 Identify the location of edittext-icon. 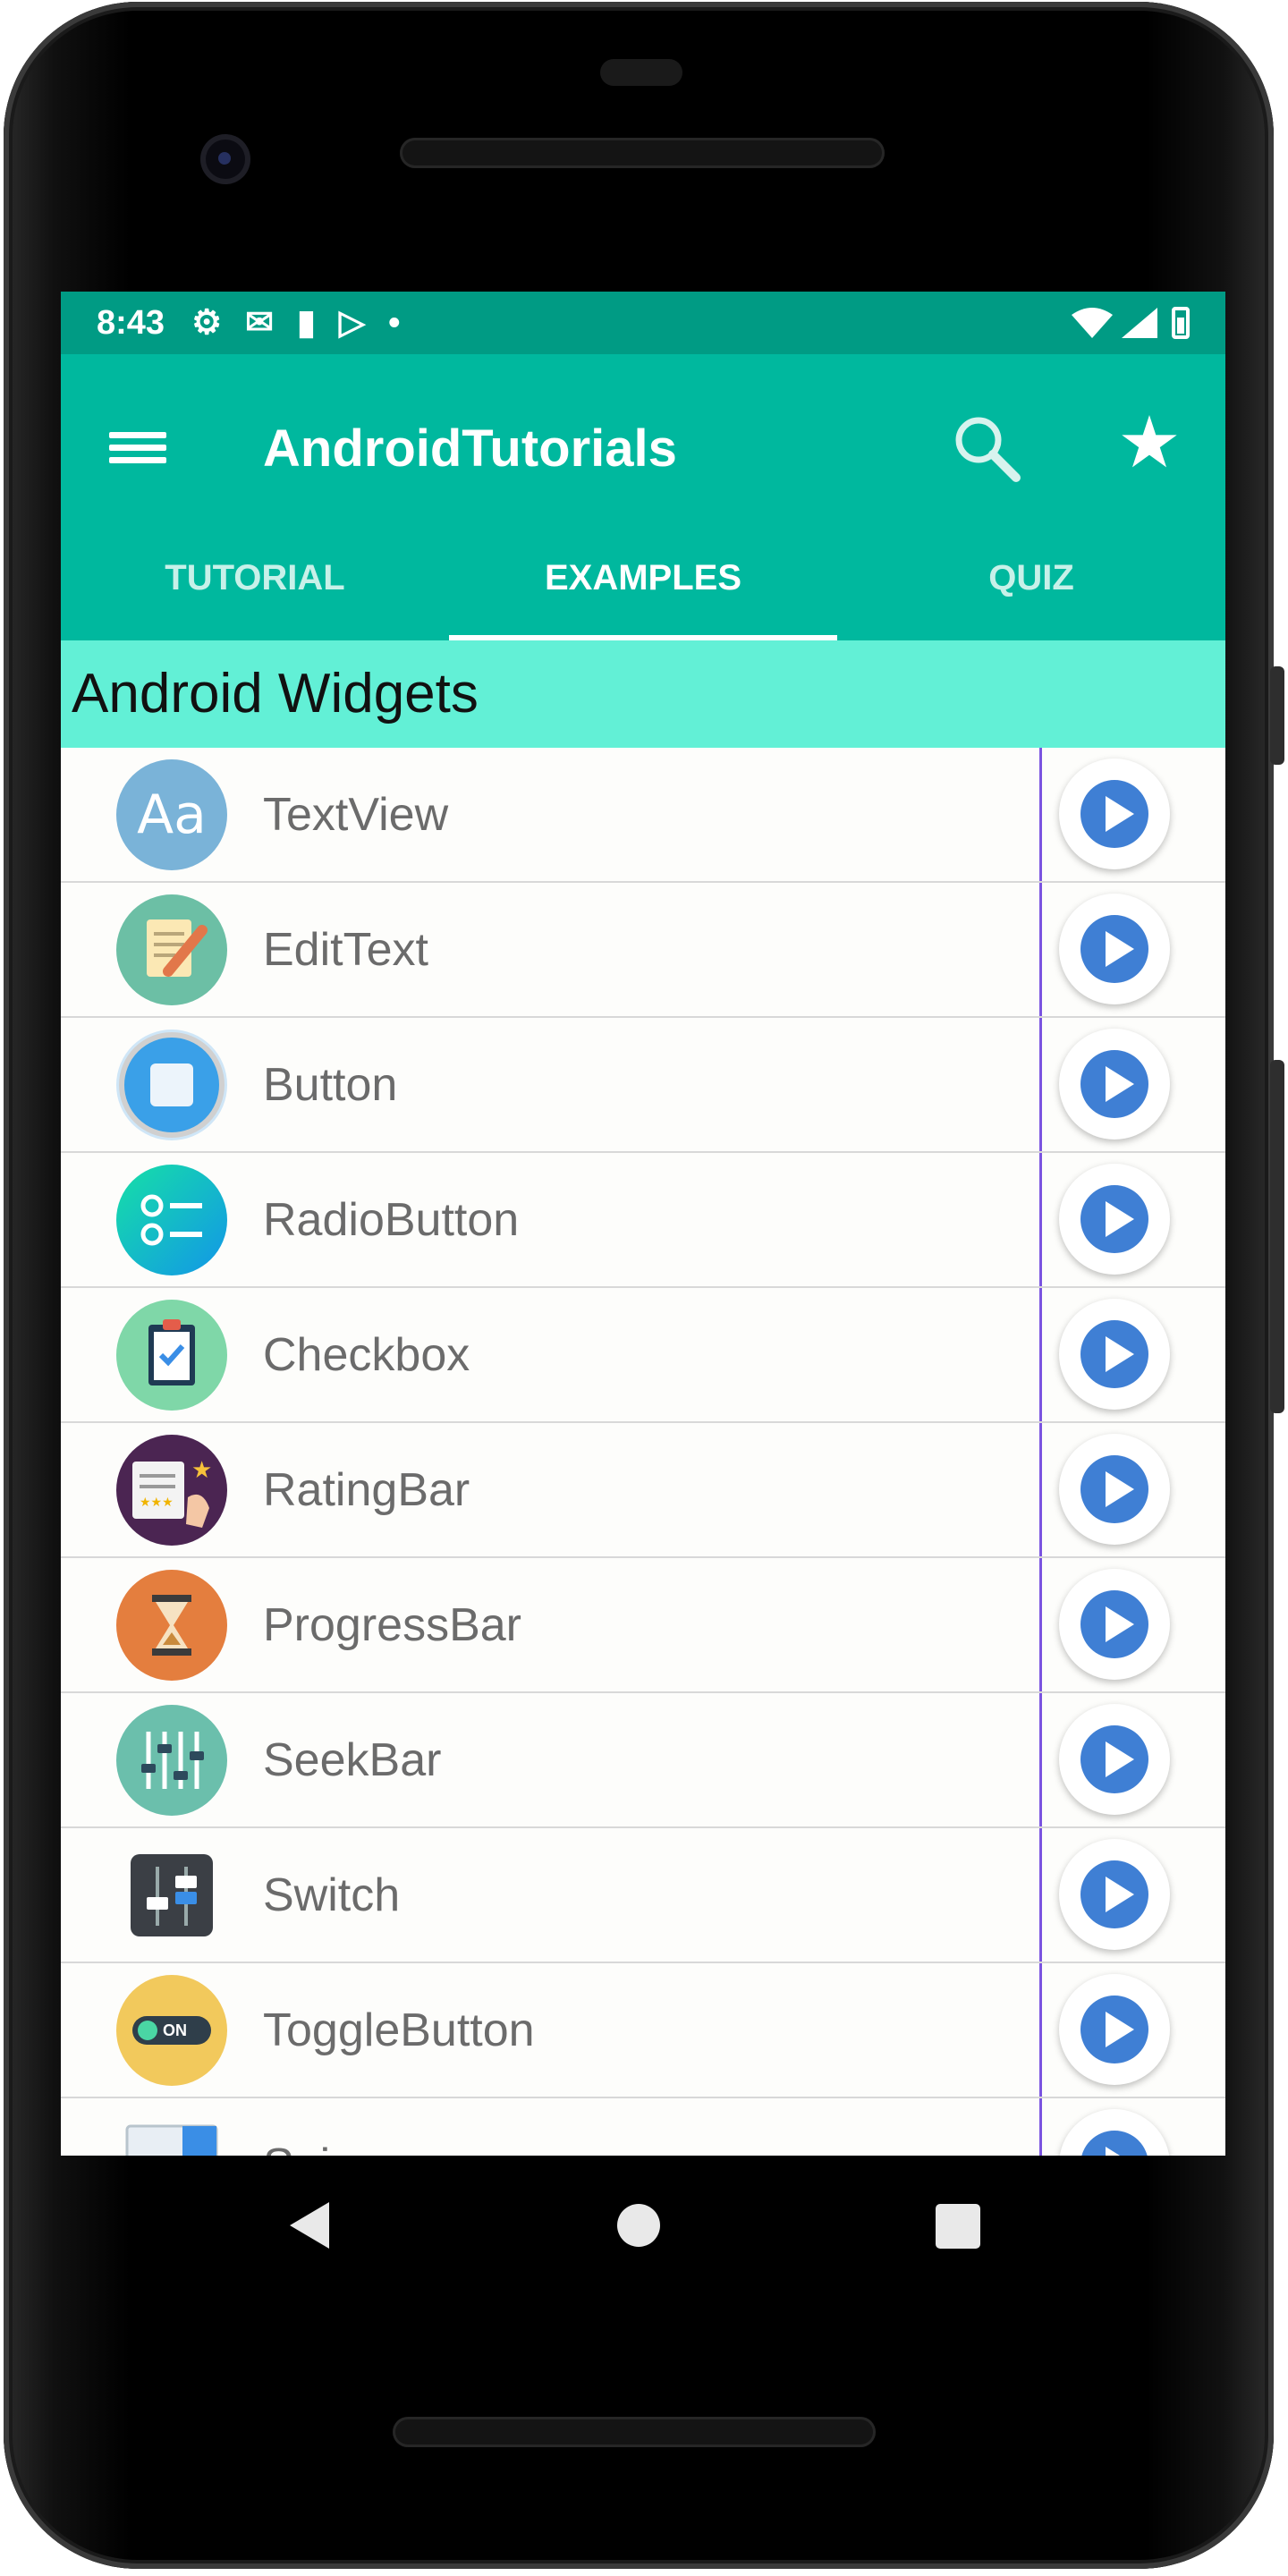
(171, 949).